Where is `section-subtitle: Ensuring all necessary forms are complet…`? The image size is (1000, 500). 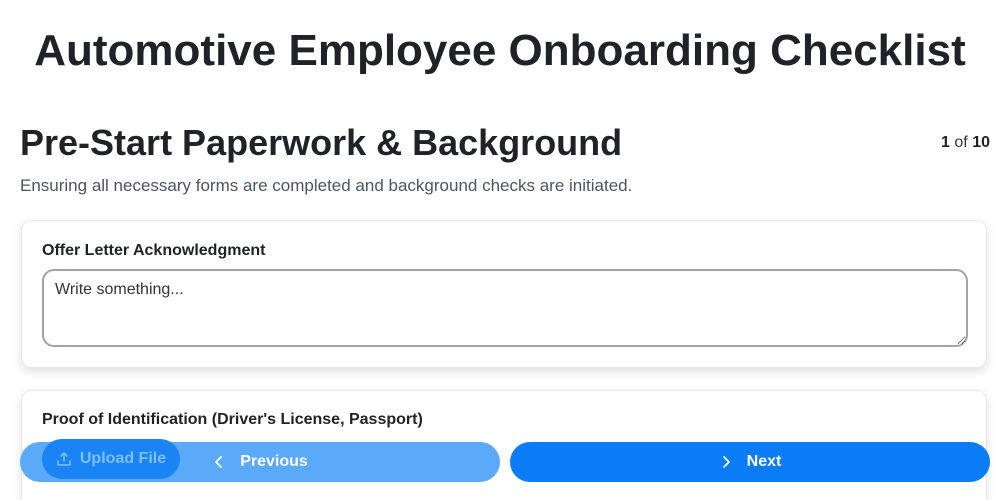
section-subtitle: Ensuring all necessary forms are complet… is located at coordinates (326, 185).